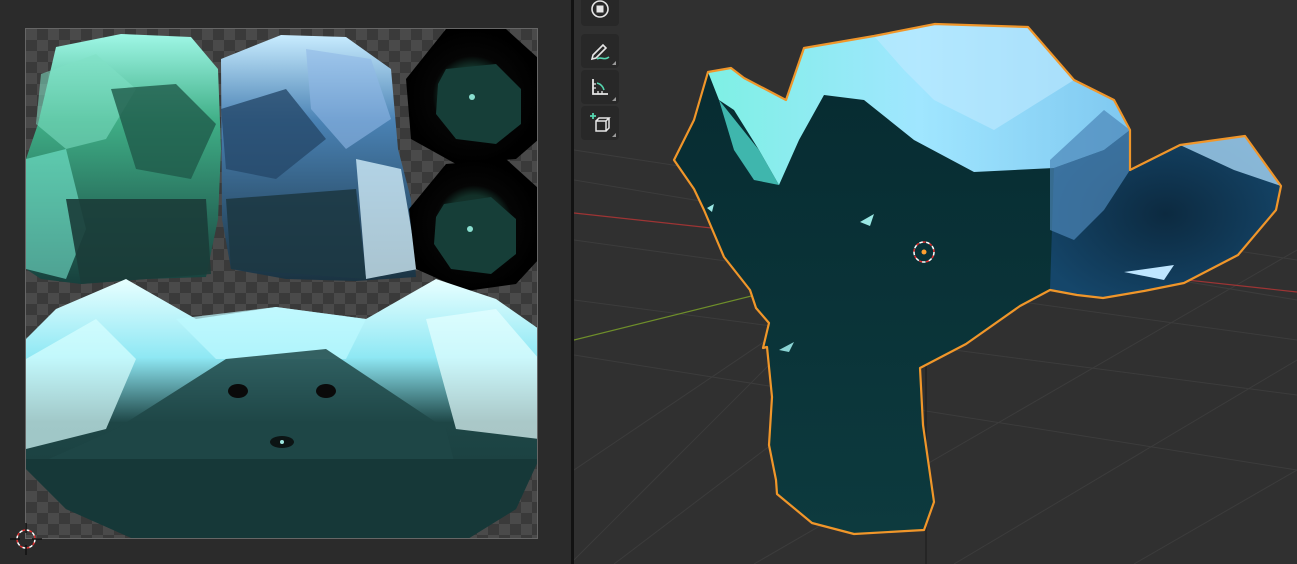 This screenshot has height=564, width=1297. What do you see at coordinates (600, 9) in the screenshot?
I see `transform-icon` at bounding box center [600, 9].